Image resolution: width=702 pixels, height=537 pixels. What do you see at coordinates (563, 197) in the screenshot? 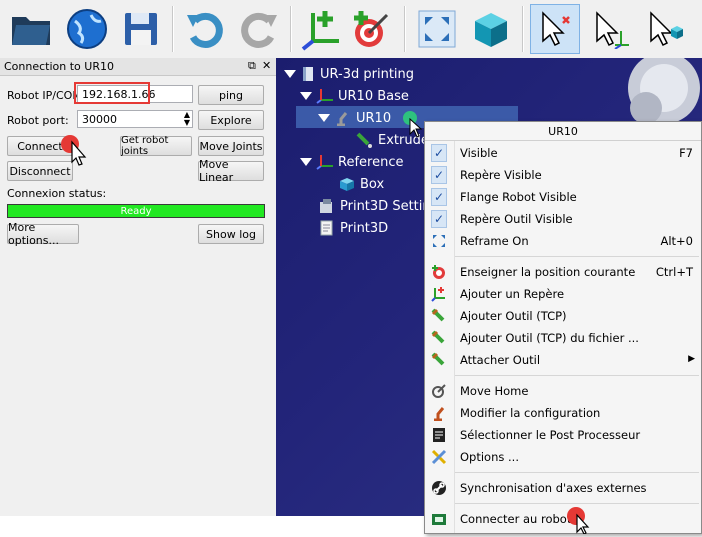
I see `menu-item-flange-visible: ✓ Flange Robot Visible` at bounding box center [563, 197].